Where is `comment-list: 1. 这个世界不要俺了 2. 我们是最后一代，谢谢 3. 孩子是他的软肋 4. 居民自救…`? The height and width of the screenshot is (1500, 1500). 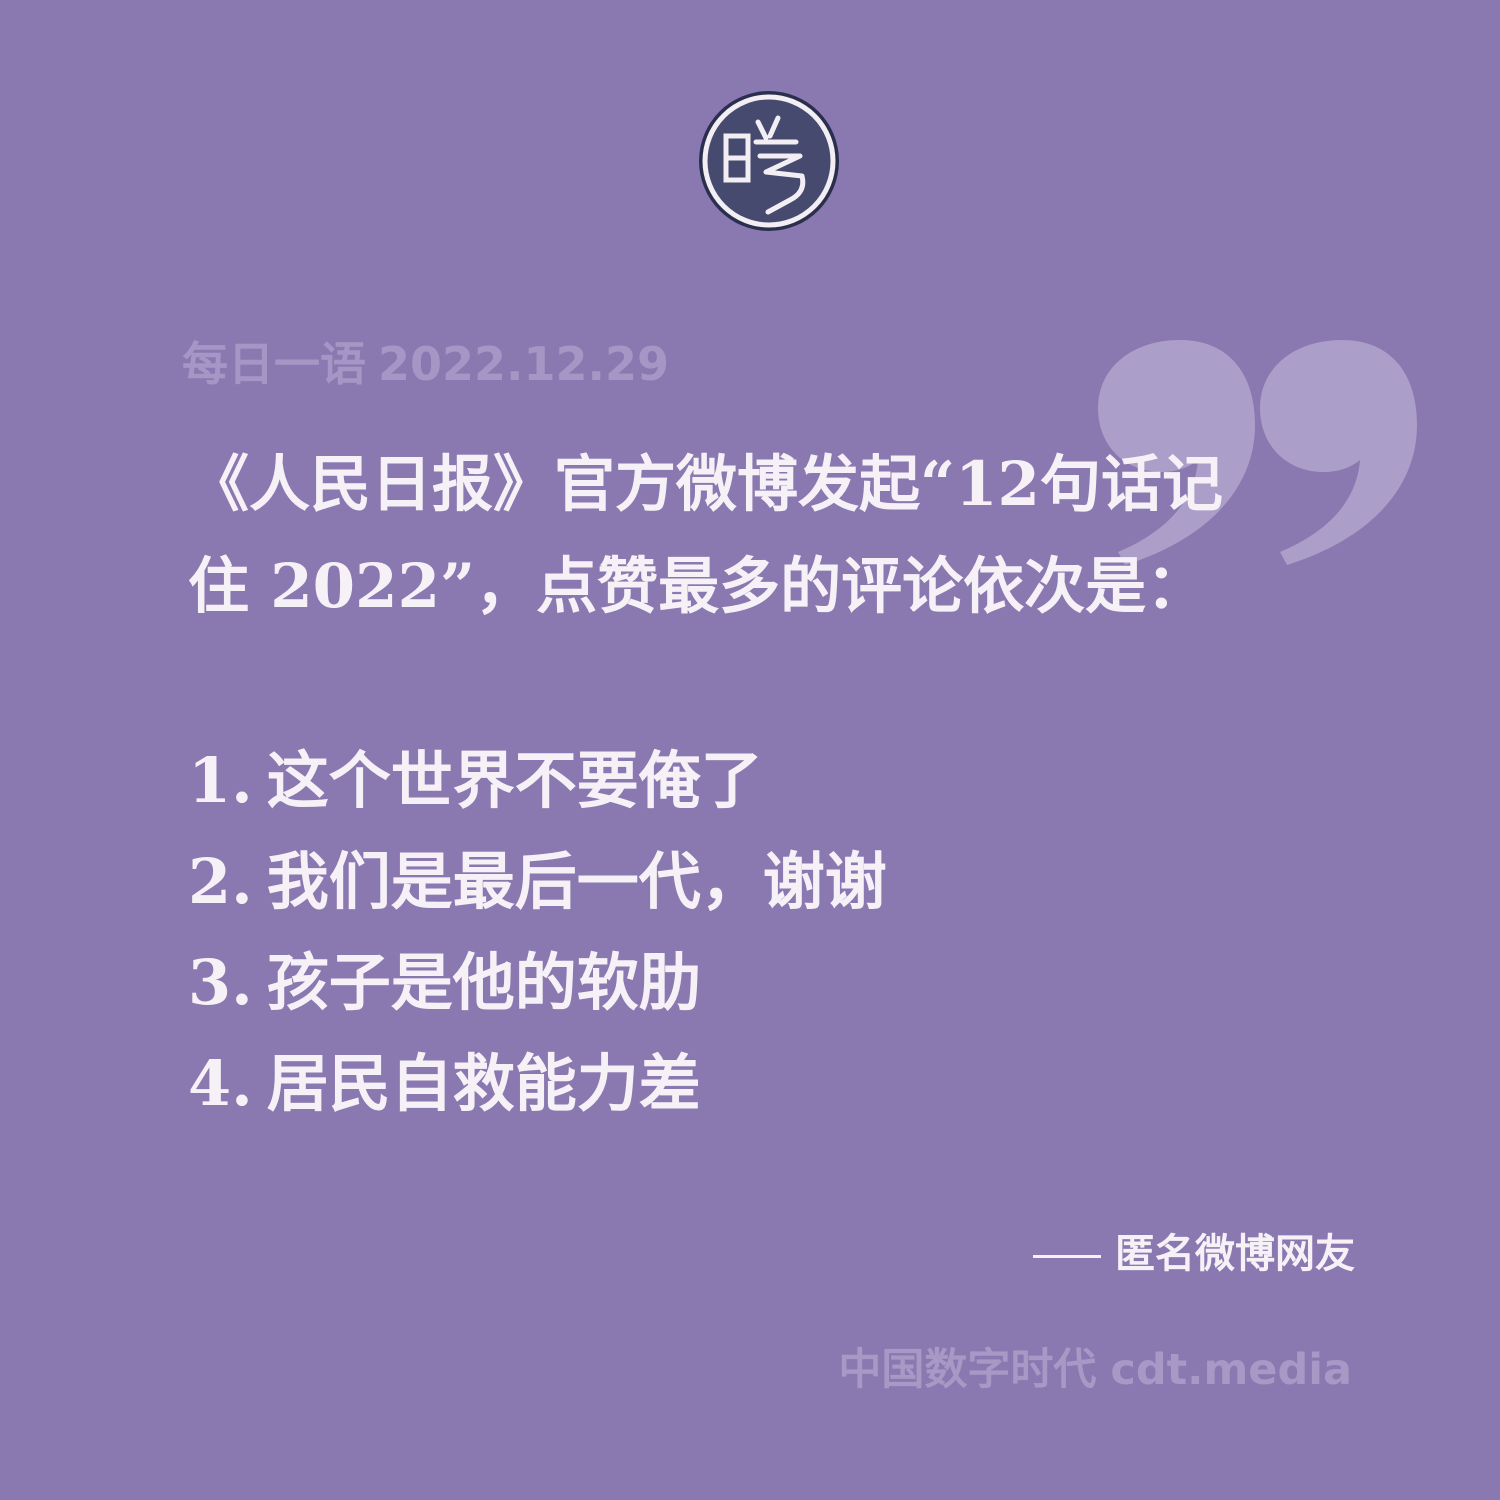
comment-list: 1. 这个世界不要俺了 2. 我们是最后一代，谢谢 3. 孩子是他的软肋 4. 居民自救… is located at coordinates (537, 932).